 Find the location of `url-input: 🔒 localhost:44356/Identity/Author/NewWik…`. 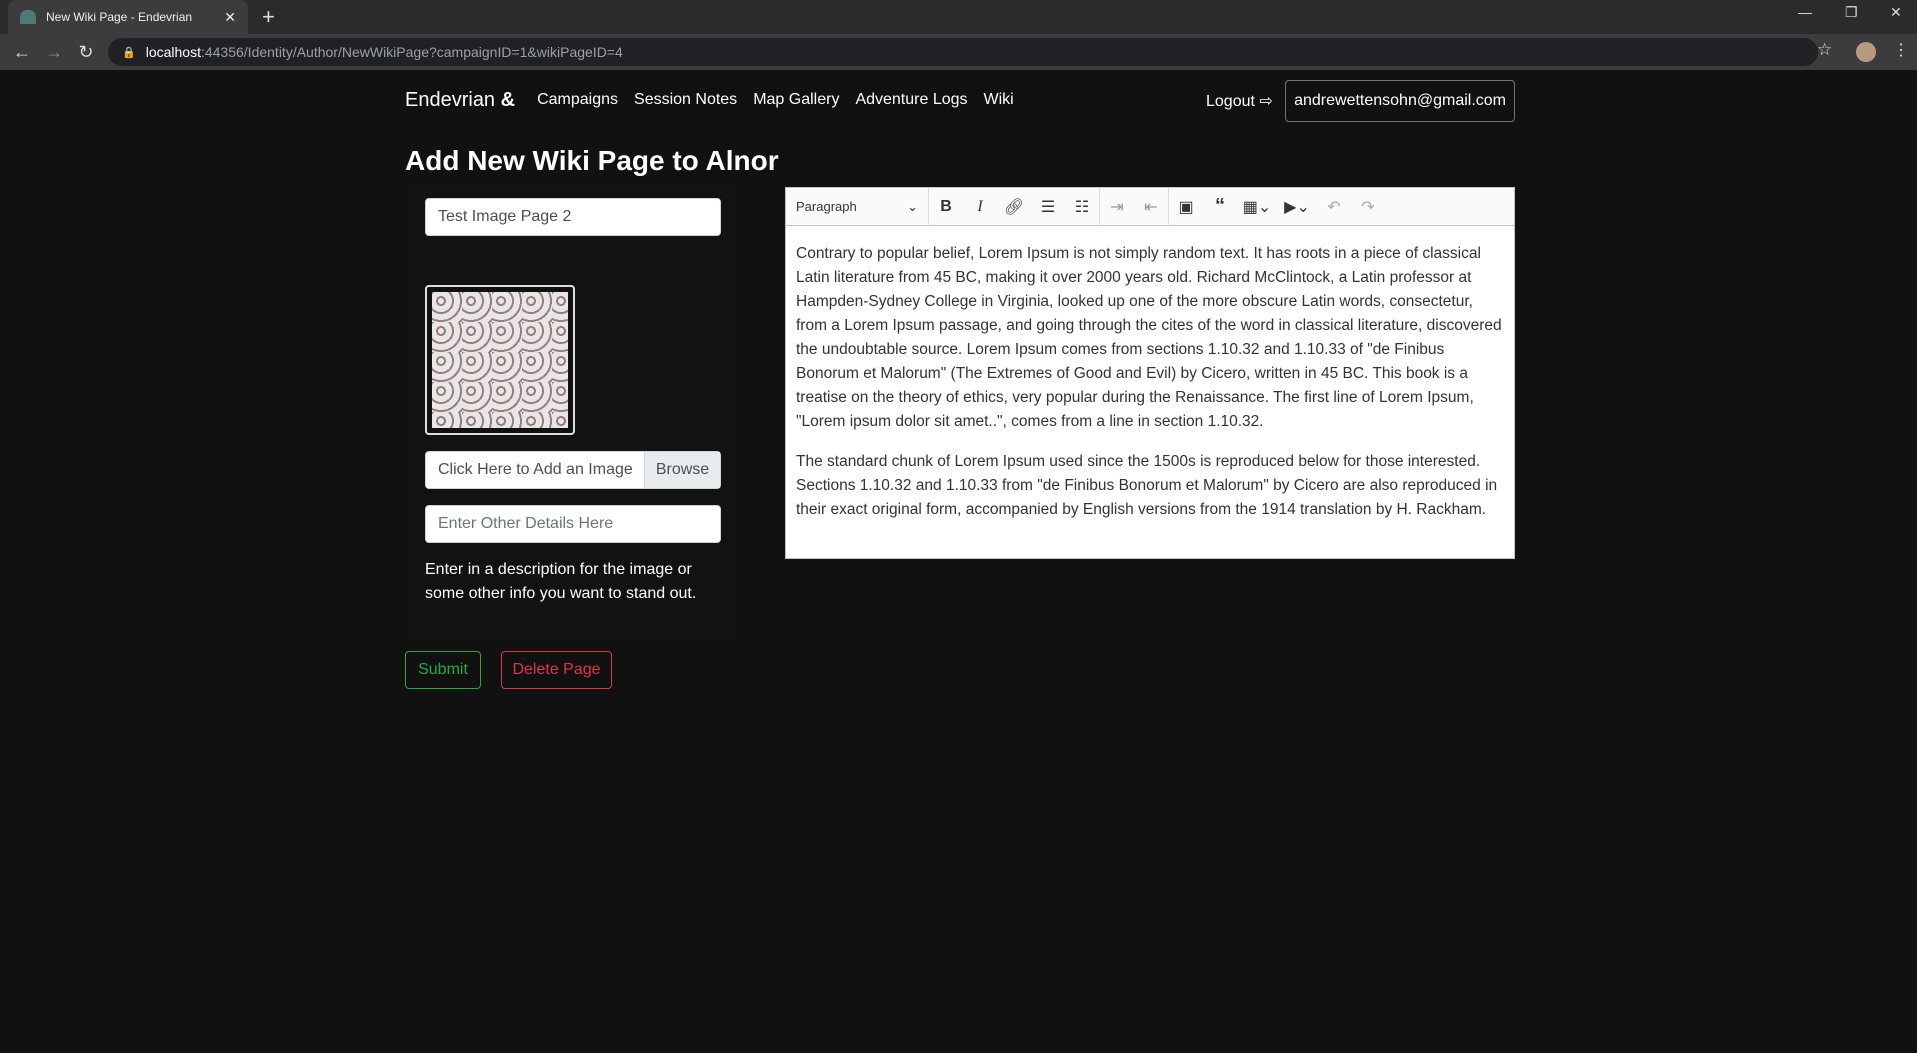

url-input: 🔒 localhost:44356/Identity/Author/NewWik… is located at coordinates (963, 52).